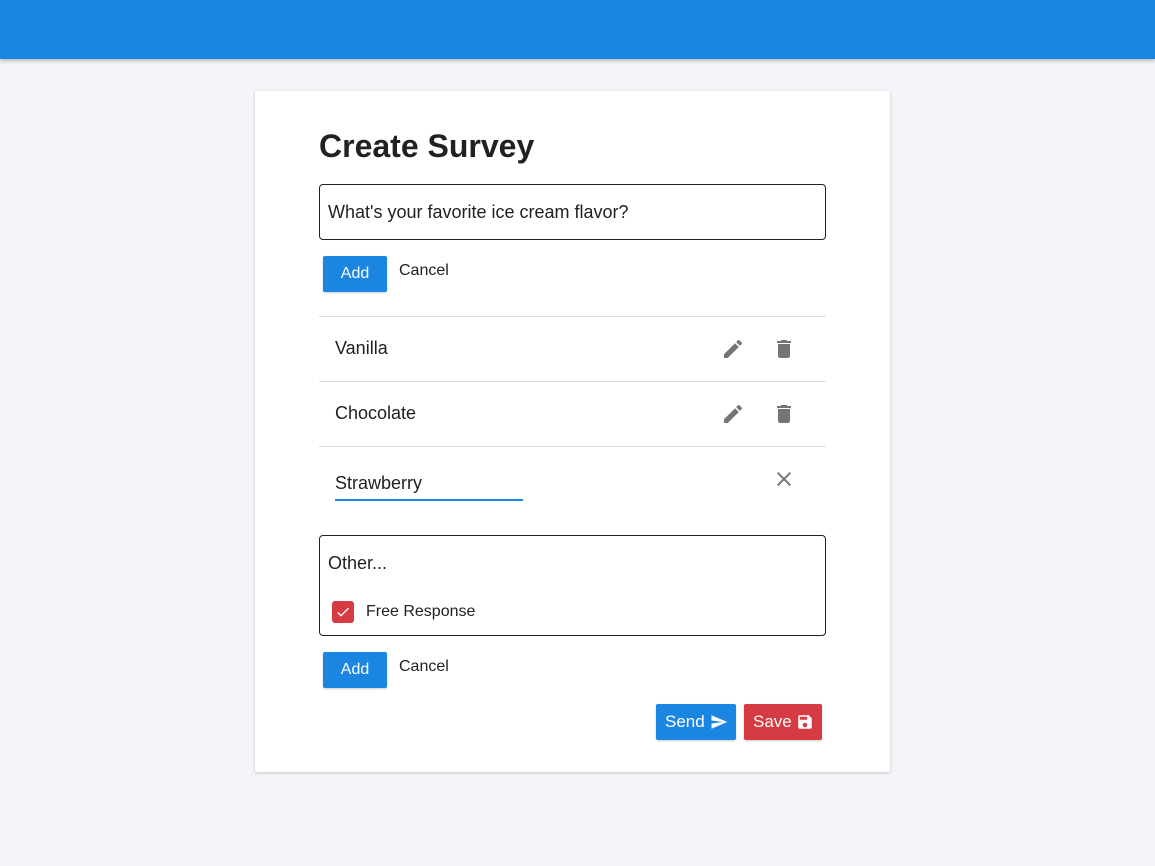 This screenshot has height=866, width=1155. What do you see at coordinates (361, 348) in the screenshot?
I see `option-label: Vanilla` at bounding box center [361, 348].